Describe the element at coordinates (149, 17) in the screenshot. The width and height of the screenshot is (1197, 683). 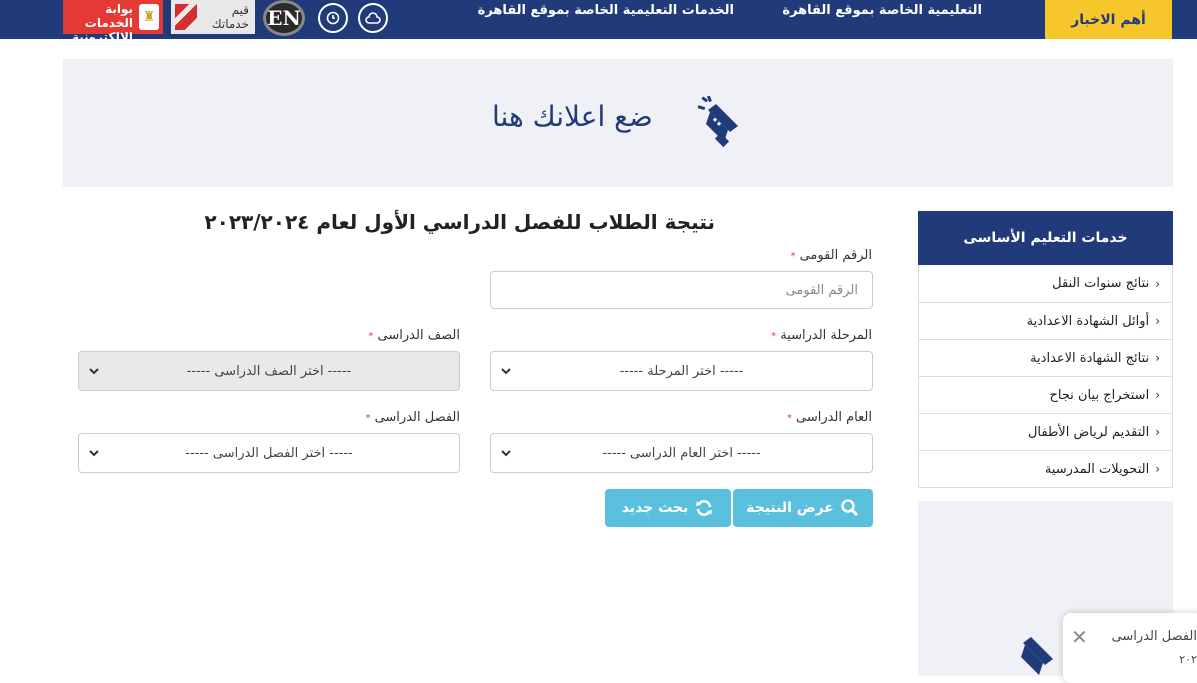
I see `eagle-emblem-icon: ♜` at that location.